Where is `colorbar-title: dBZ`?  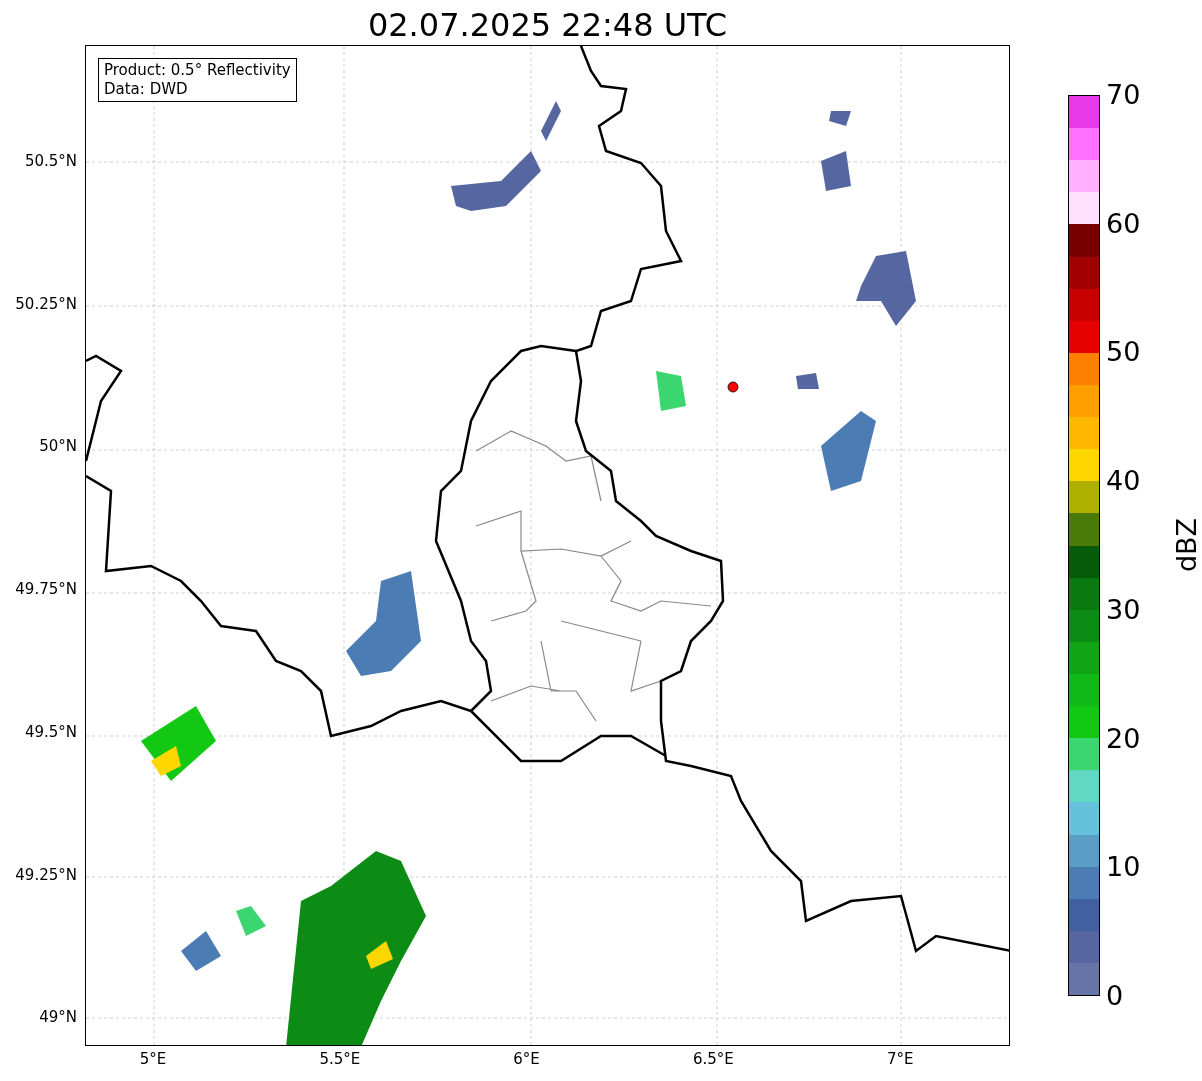 colorbar-title: dBZ is located at coordinates (1187, 545).